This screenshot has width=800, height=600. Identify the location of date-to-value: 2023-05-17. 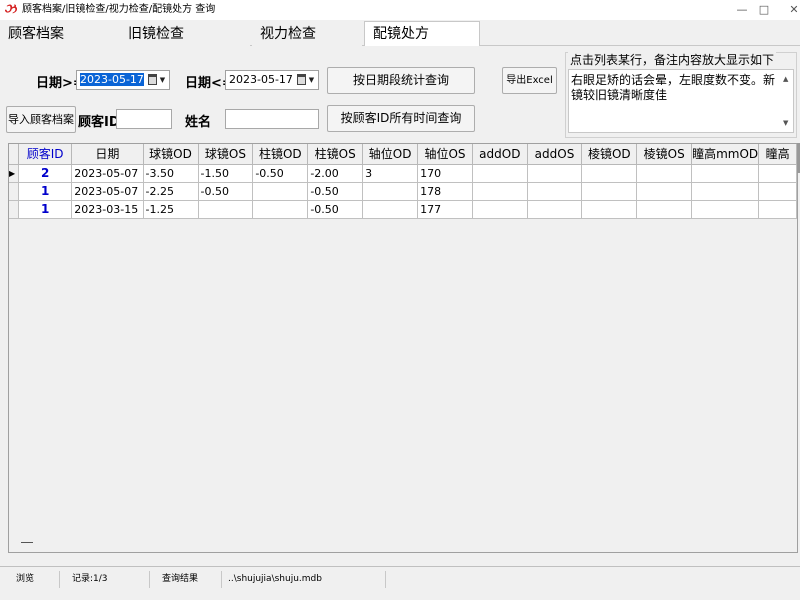
(261, 79).